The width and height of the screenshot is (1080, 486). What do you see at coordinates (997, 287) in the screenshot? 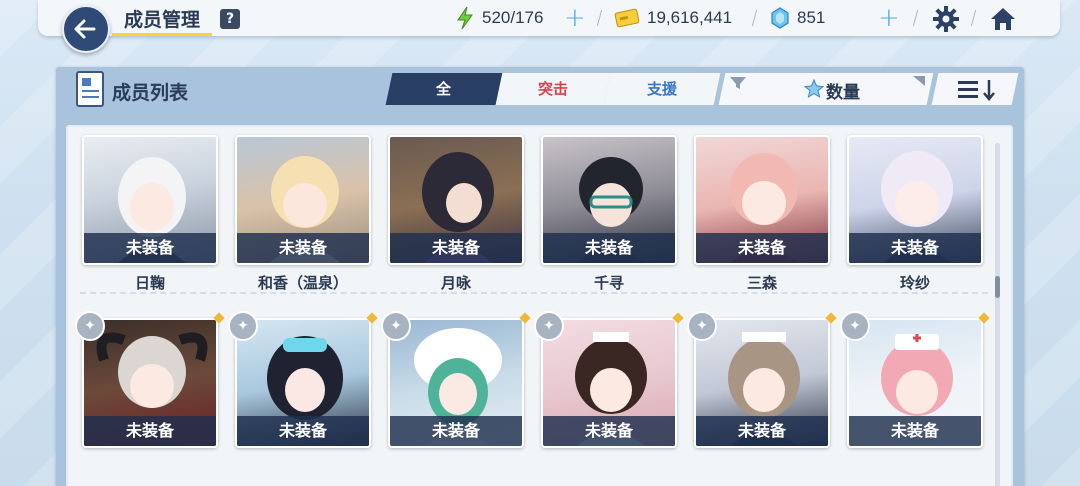
I see `scrollbar-thumb` at bounding box center [997, 287].